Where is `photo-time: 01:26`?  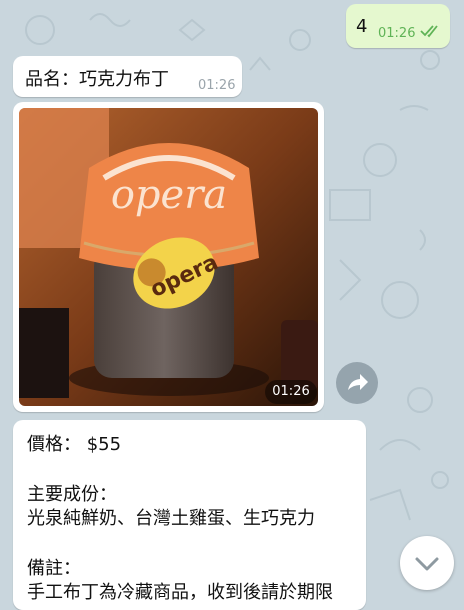
photo-time: 01:26 is located at coordinates (291, 392).